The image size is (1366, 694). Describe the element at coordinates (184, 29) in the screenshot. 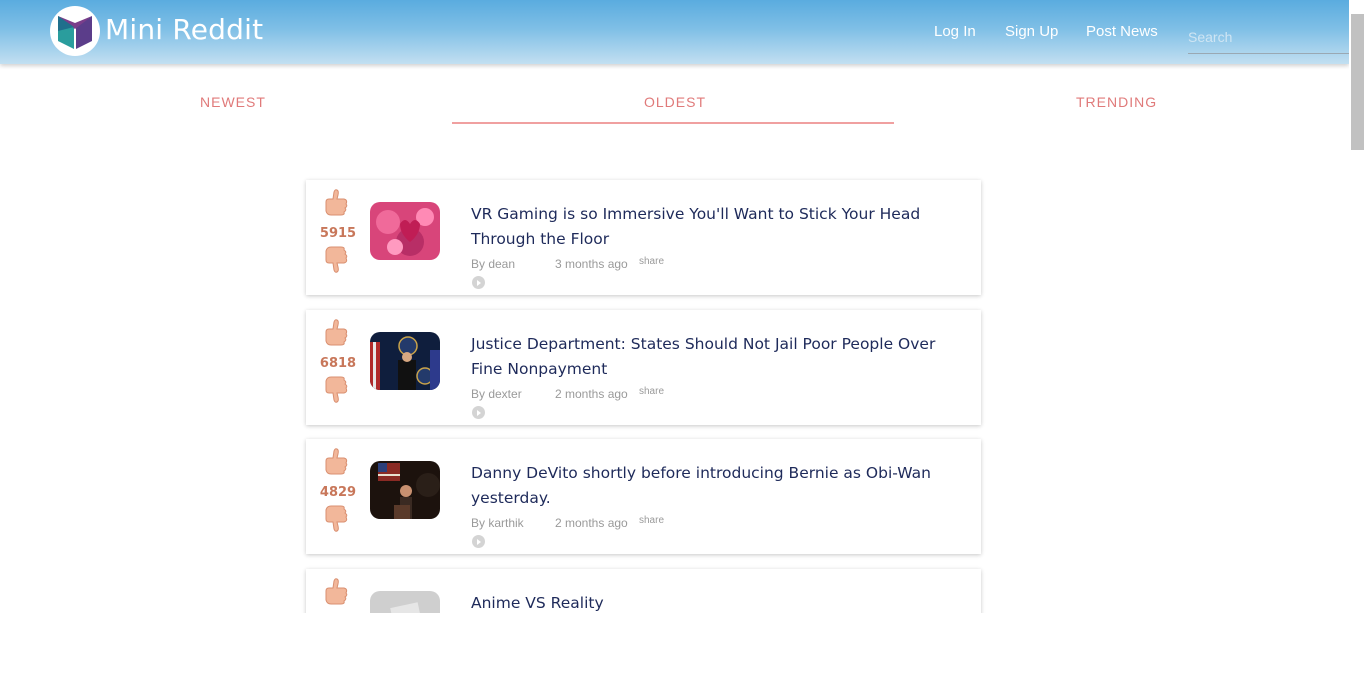

I see `brand-title: Mini Reddit` at that location.